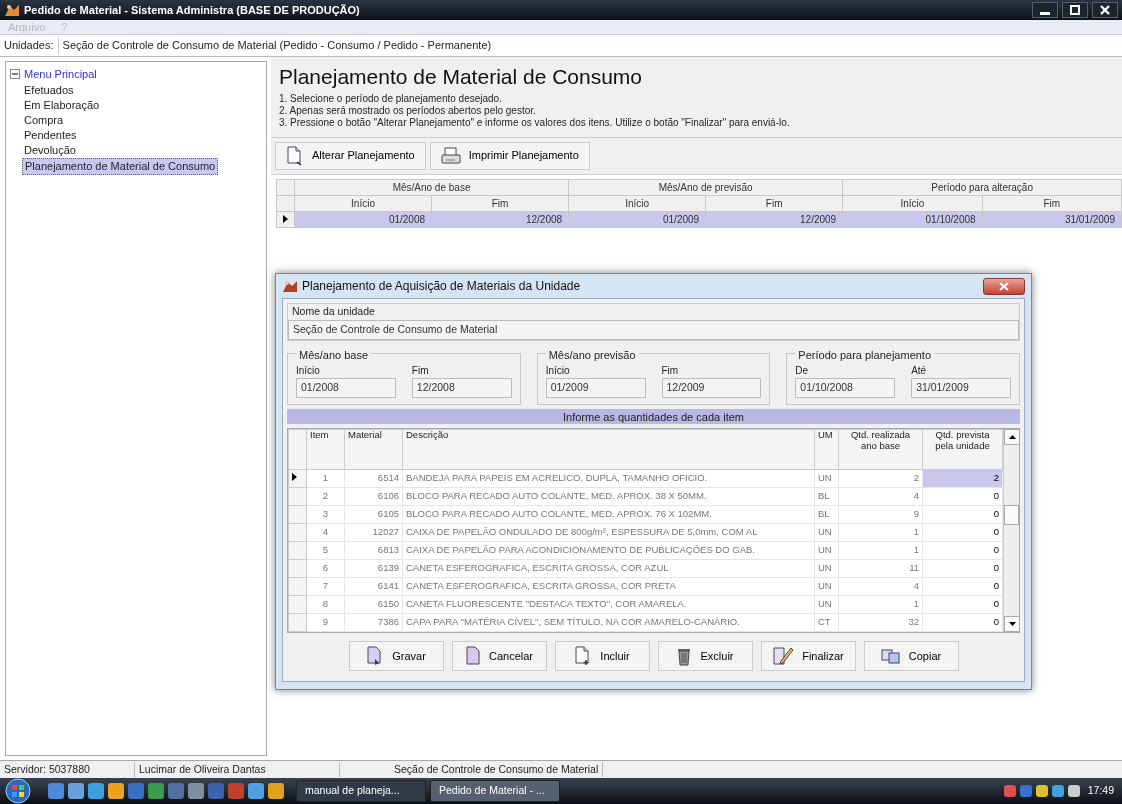 The image size is (1122, 804). I want to click on scroll-down-button, so click(1012, 623).